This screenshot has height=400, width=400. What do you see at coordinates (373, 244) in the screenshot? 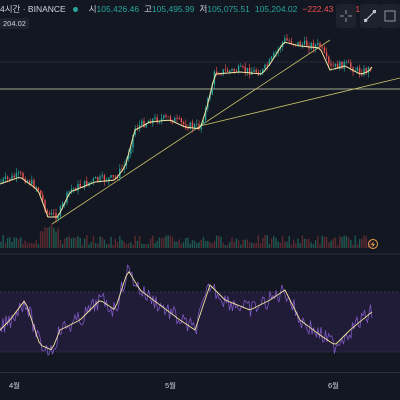
I see `flash-alert-button` at bounding box center [373, 244].